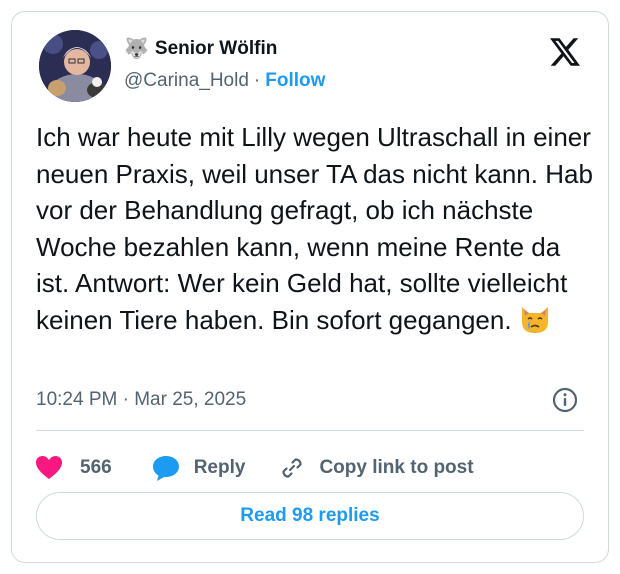 This screenshot has width=620, height=574. Describe the element at coordinates (74, 468) in the screenshot. I see `like-button: 566` at that location.